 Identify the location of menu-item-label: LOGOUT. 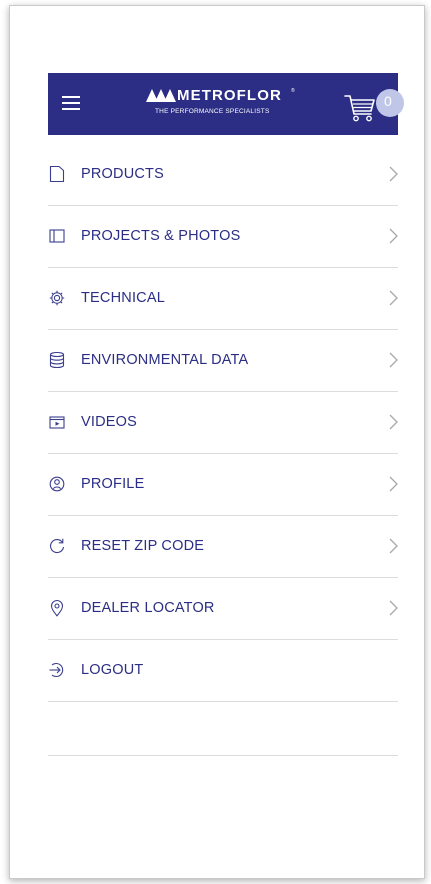
(112, 670).